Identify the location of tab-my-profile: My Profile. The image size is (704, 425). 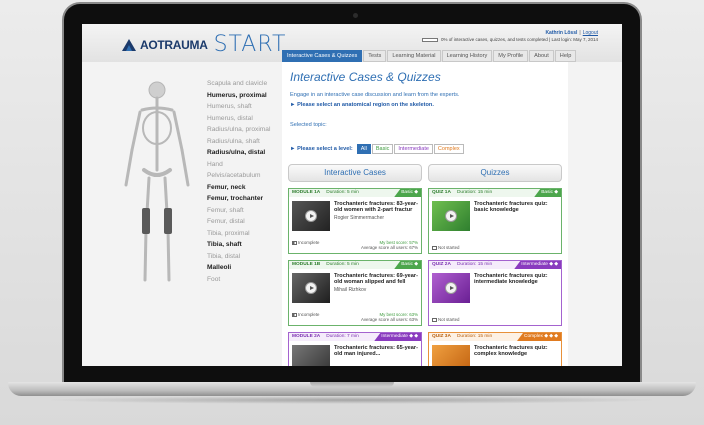
(511, 56).